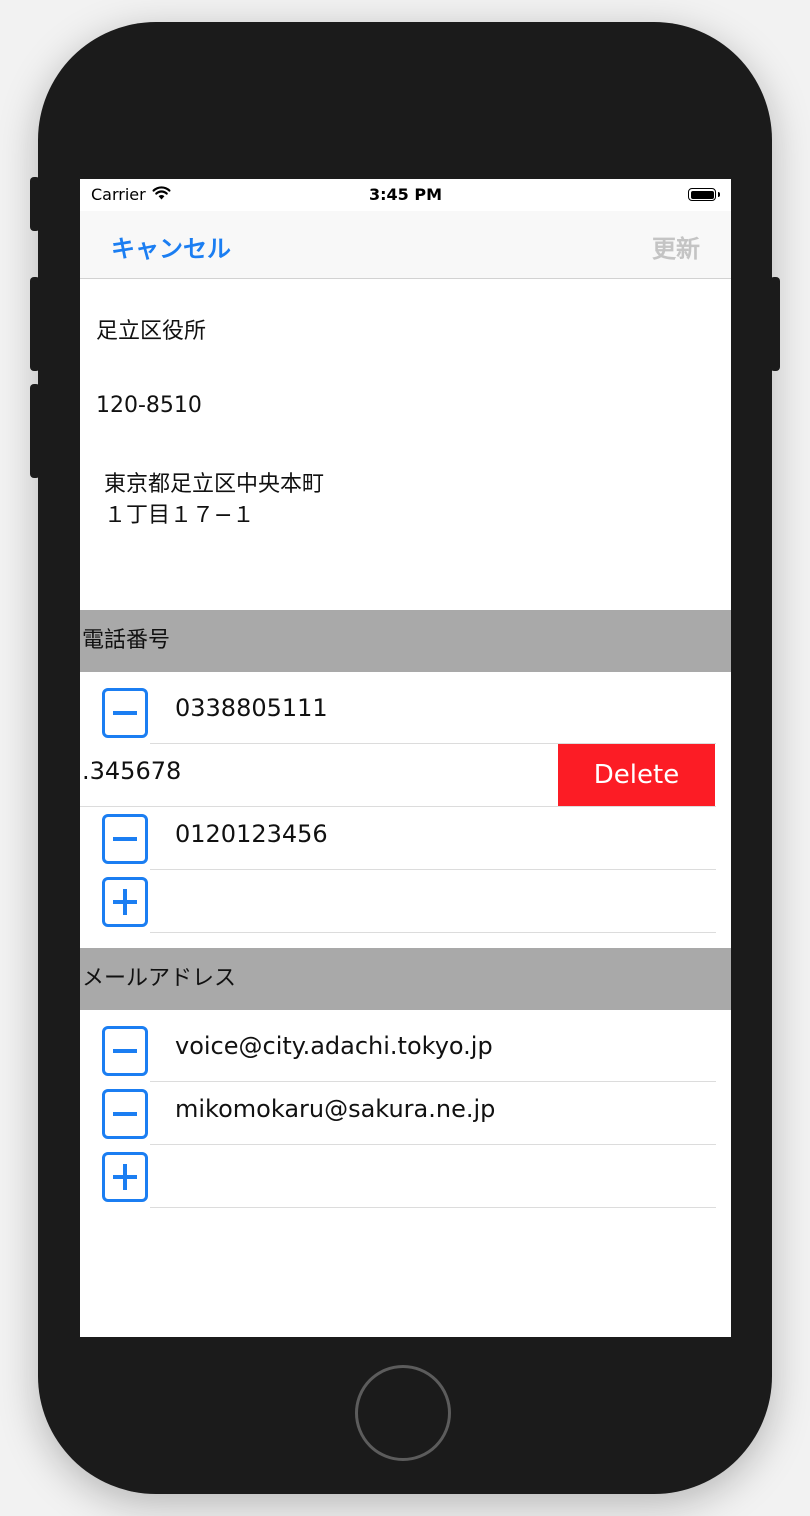 The height and width of the screenshot is (1516, 810). I want to click on phone-row: 0338805111, so click(405, 712).